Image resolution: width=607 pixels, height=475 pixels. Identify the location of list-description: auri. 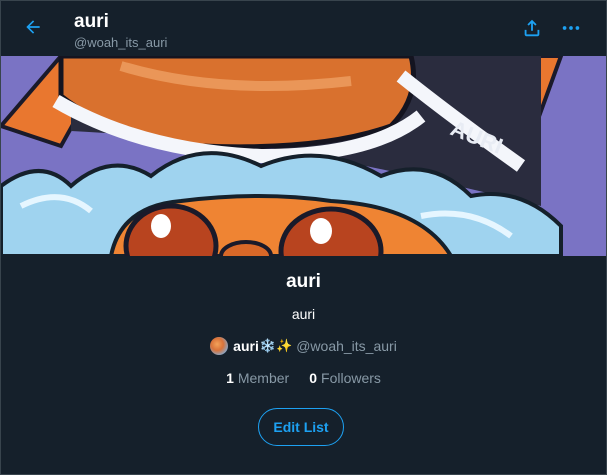
(303, 314).